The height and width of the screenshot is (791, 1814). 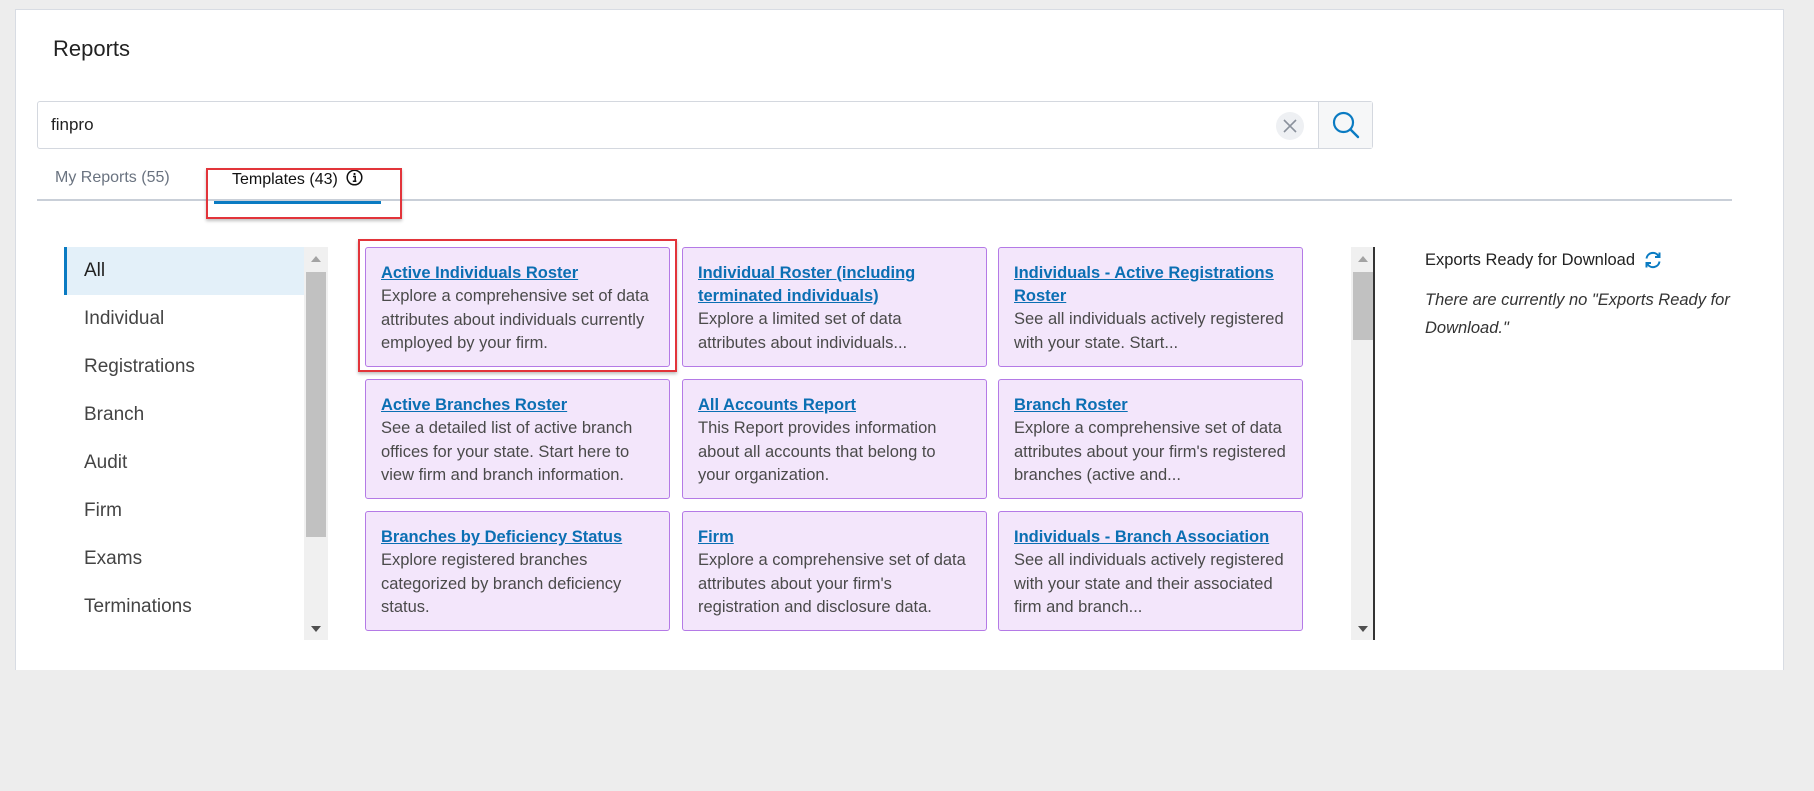 What do you see at coordinates (1363, 306) in the screenshot?
I see `templates-scroll-thumb` at bounding box center [1363, 306].